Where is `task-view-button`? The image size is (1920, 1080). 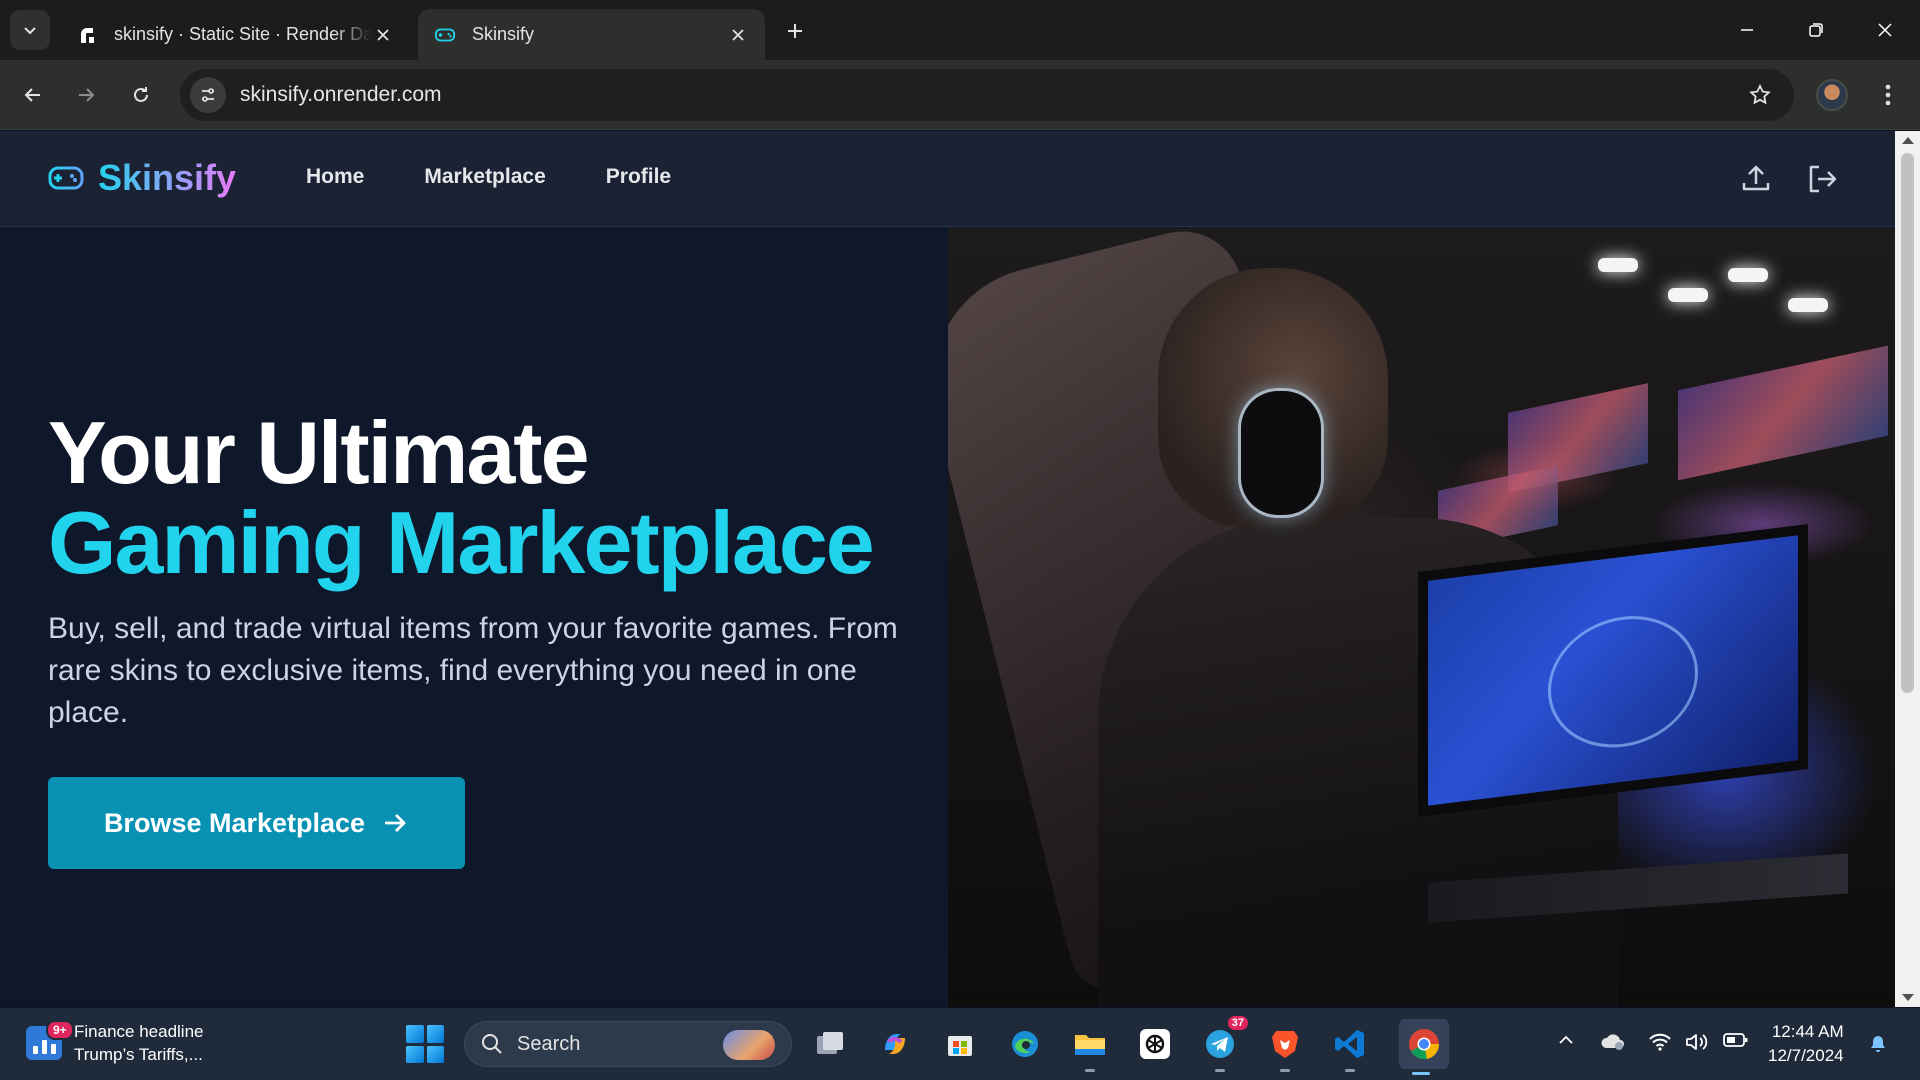 task-view-button is located at coordinates (830, 1044).